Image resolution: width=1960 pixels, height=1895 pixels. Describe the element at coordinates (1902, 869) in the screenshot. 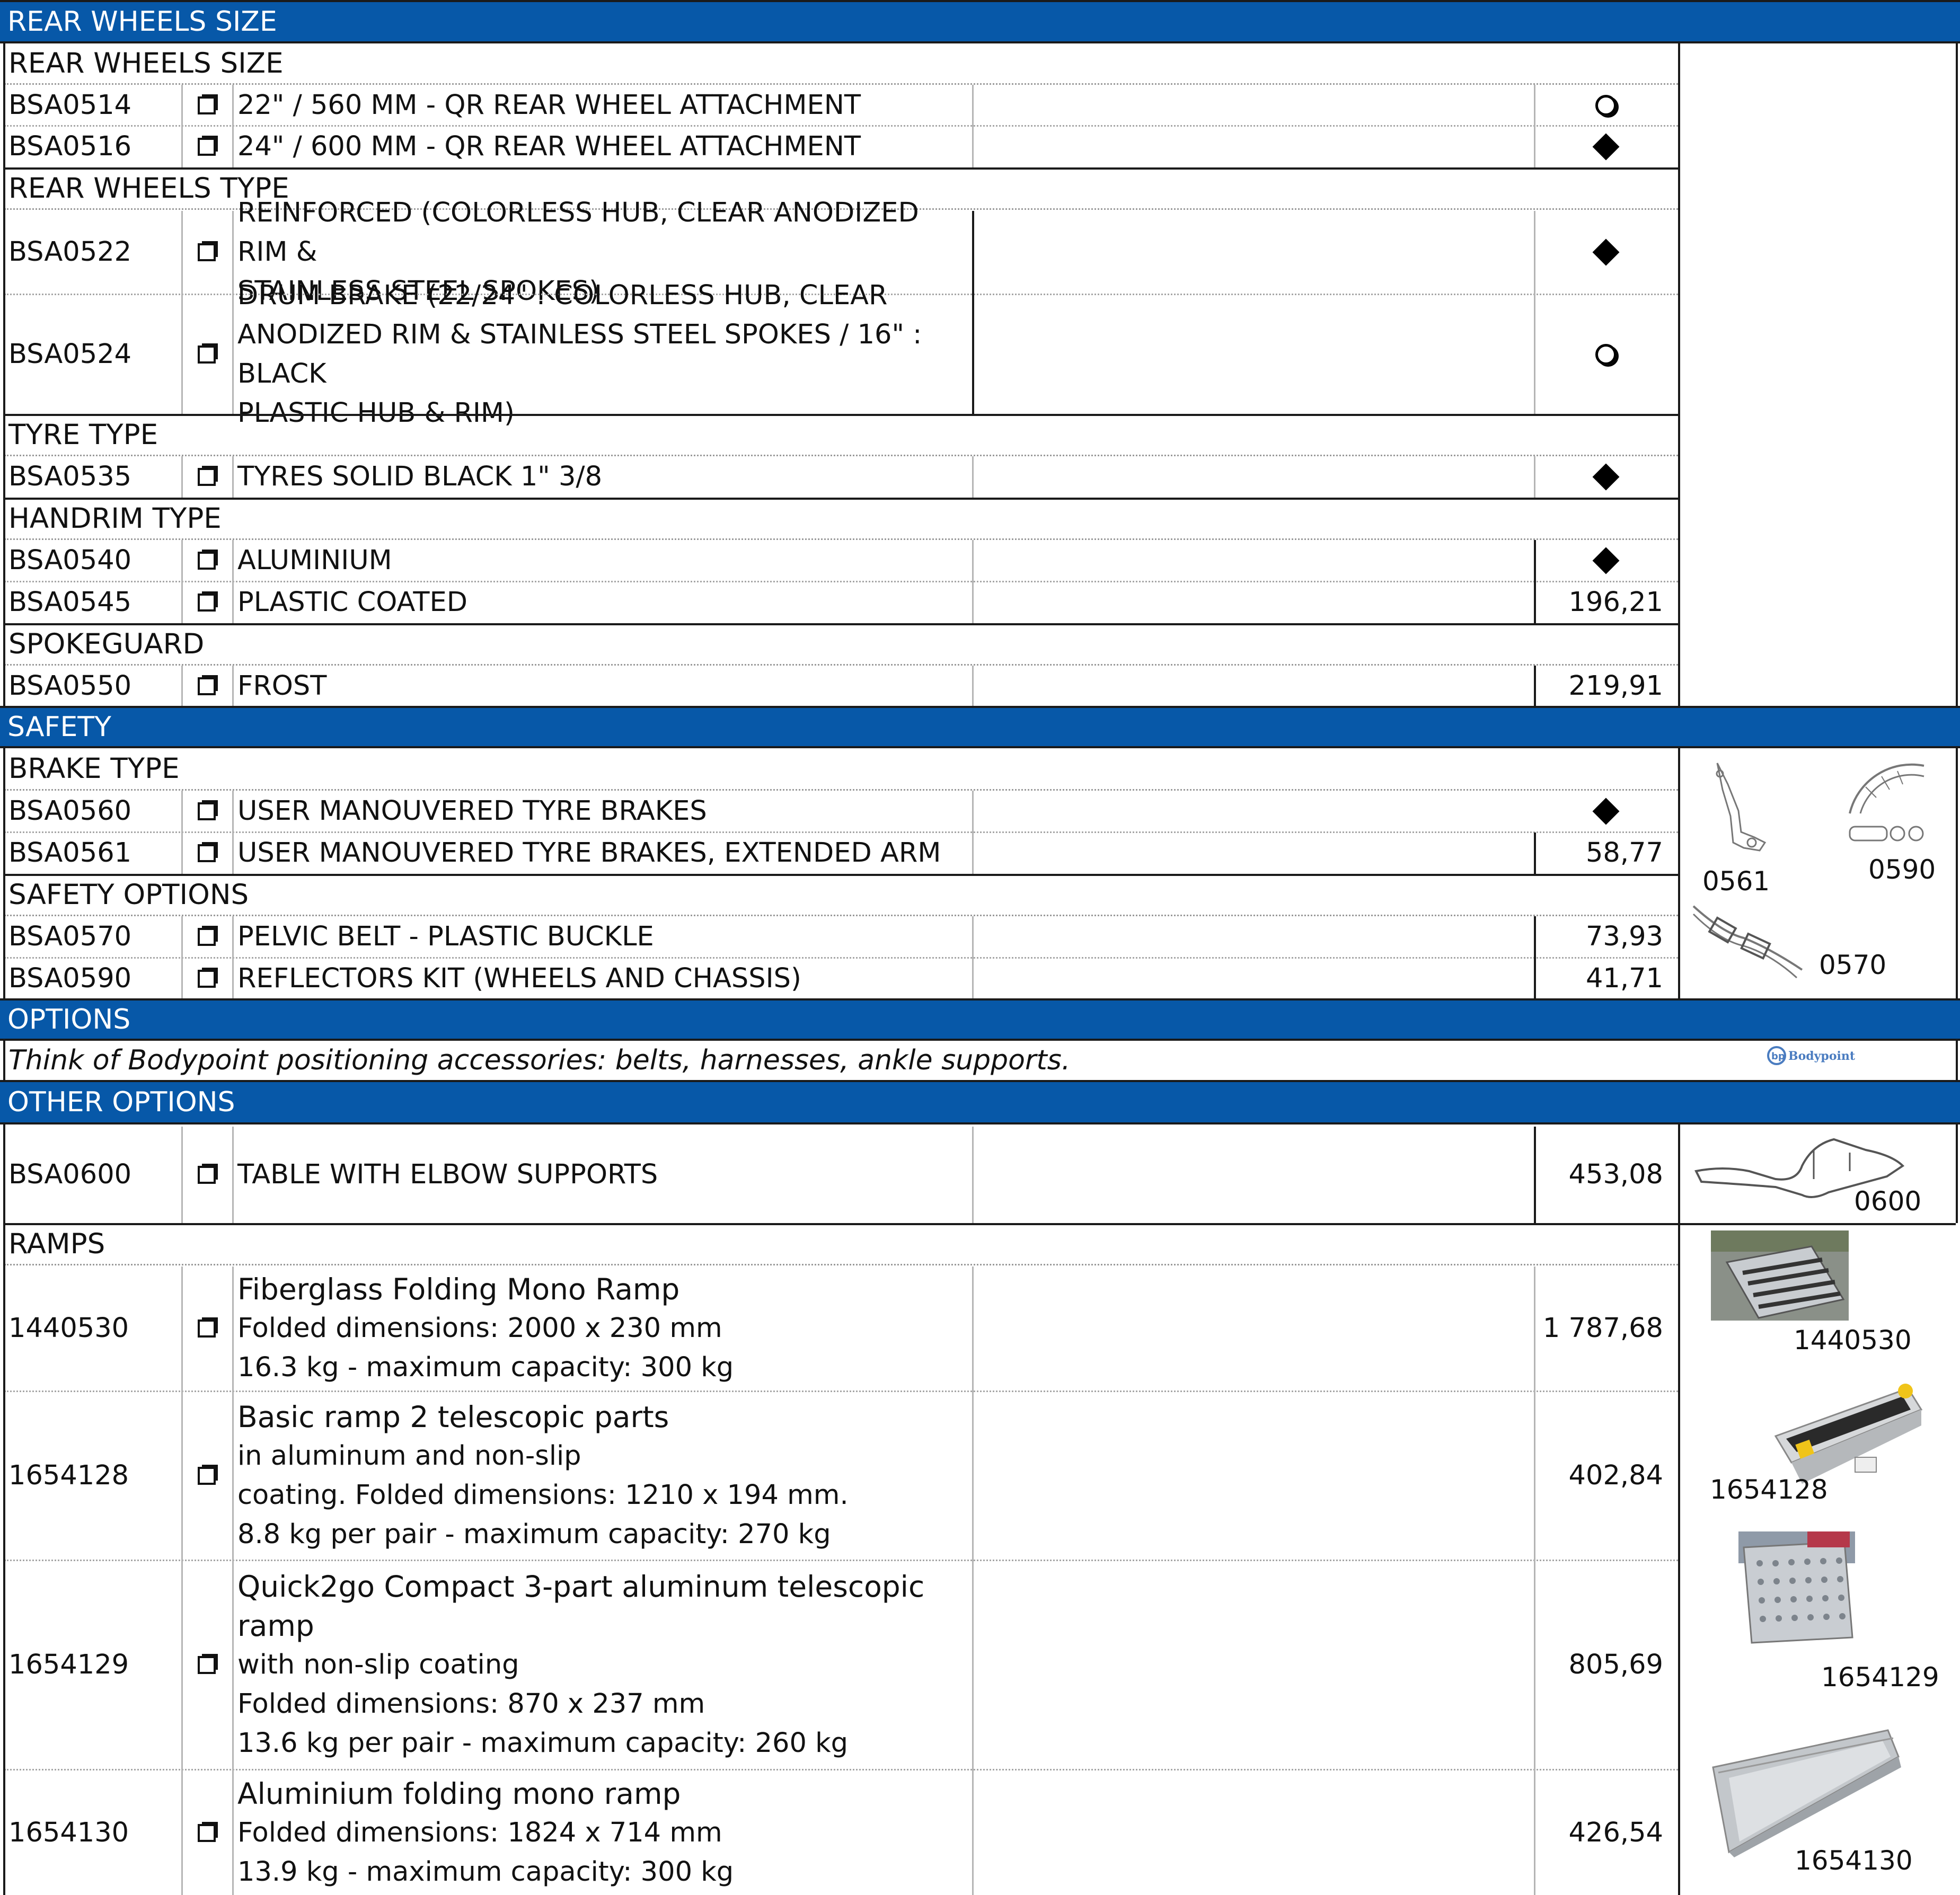

I see `image-label: 0590` at that location.